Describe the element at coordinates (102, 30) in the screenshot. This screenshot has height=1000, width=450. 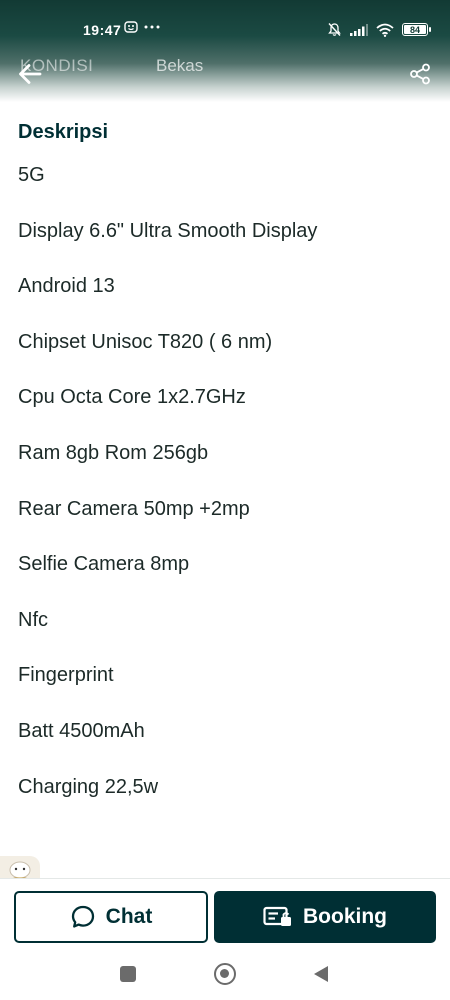
I see `status-time: 19:47` at that location.